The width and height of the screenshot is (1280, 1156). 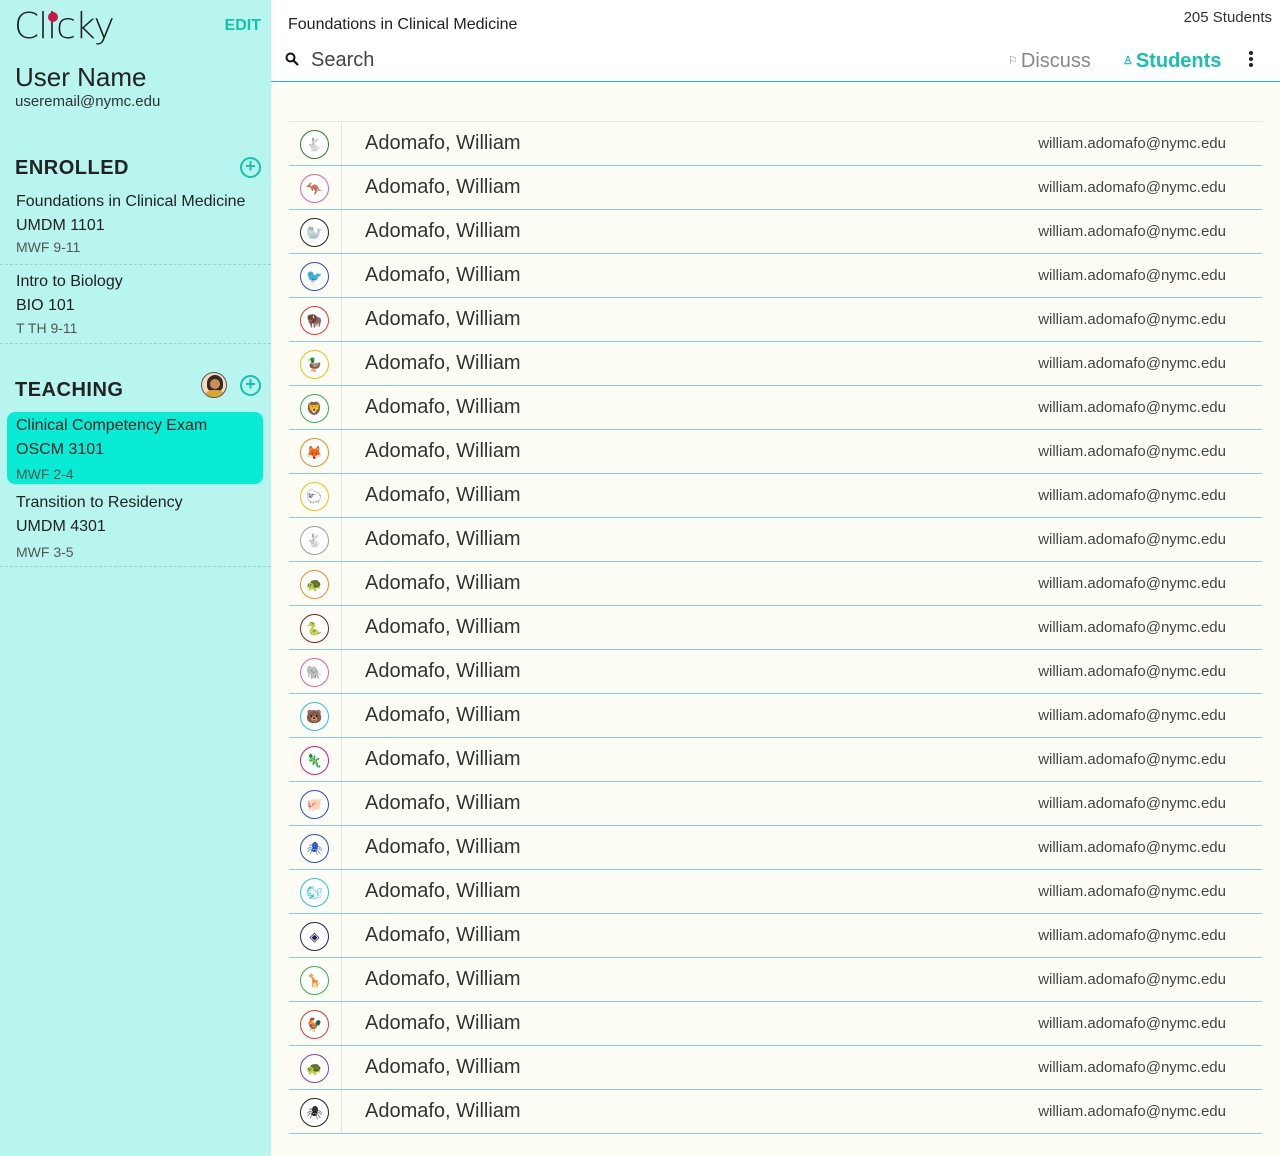 I want to click on bear-icon: 🐻, so click(x=314, y=716).